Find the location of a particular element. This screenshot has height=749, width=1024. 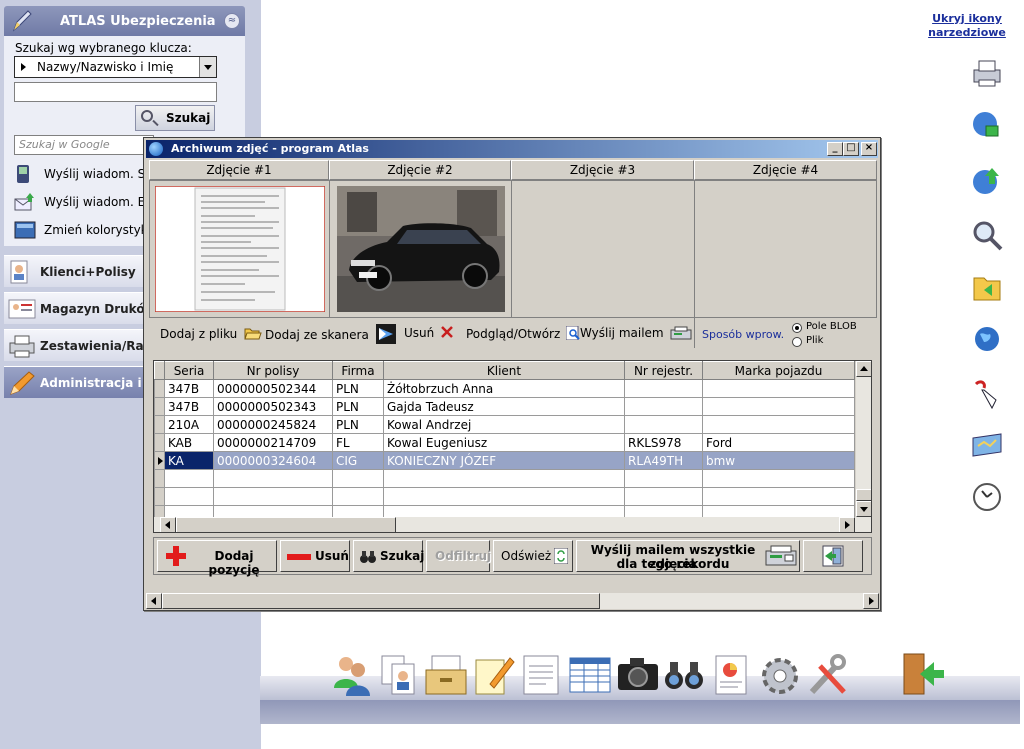

scroll-up-button is located at coordinates (863, 369).